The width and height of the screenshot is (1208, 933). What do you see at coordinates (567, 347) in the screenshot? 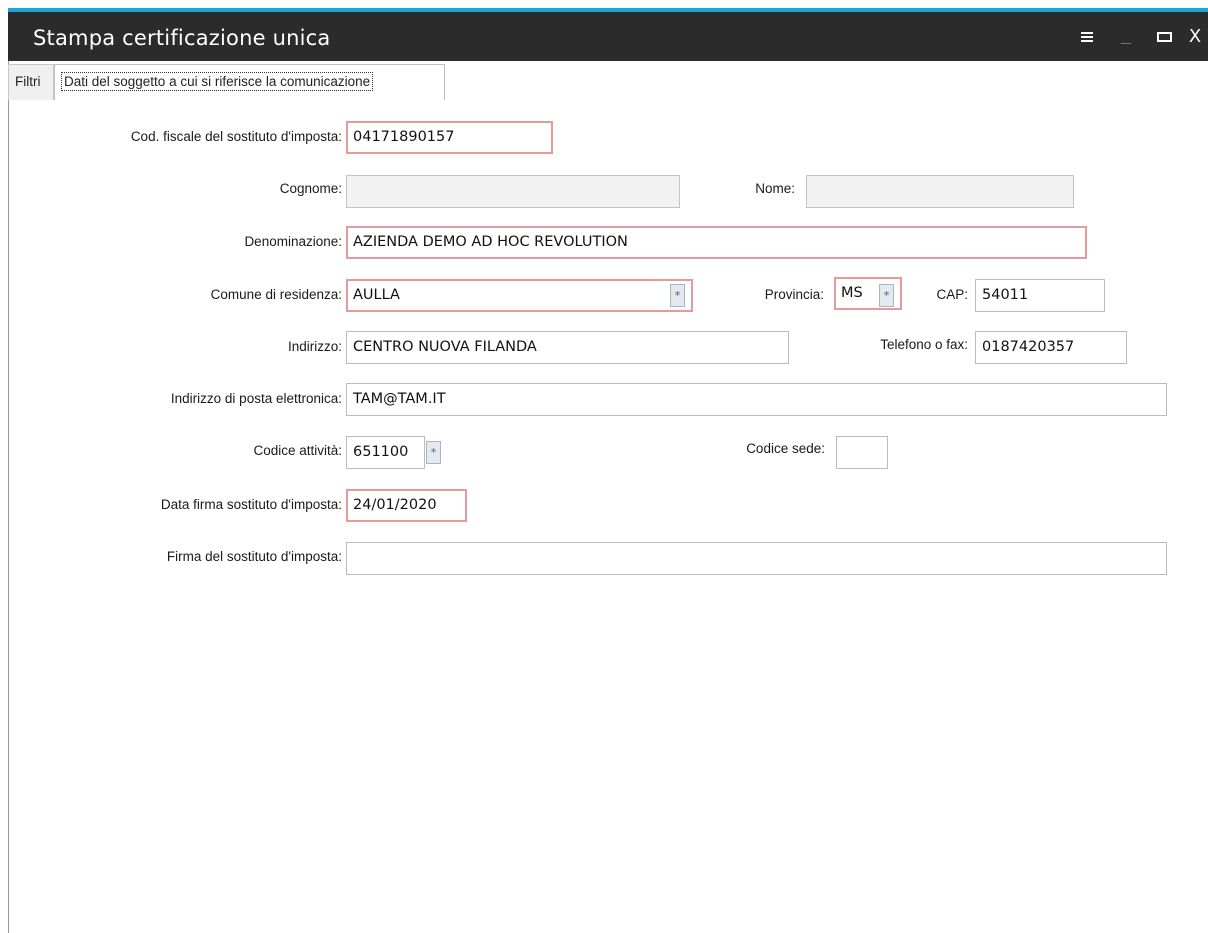
I see `indirizzo-field: CENTRO NUOVA FILANDA` at bounding box center [567, 347].